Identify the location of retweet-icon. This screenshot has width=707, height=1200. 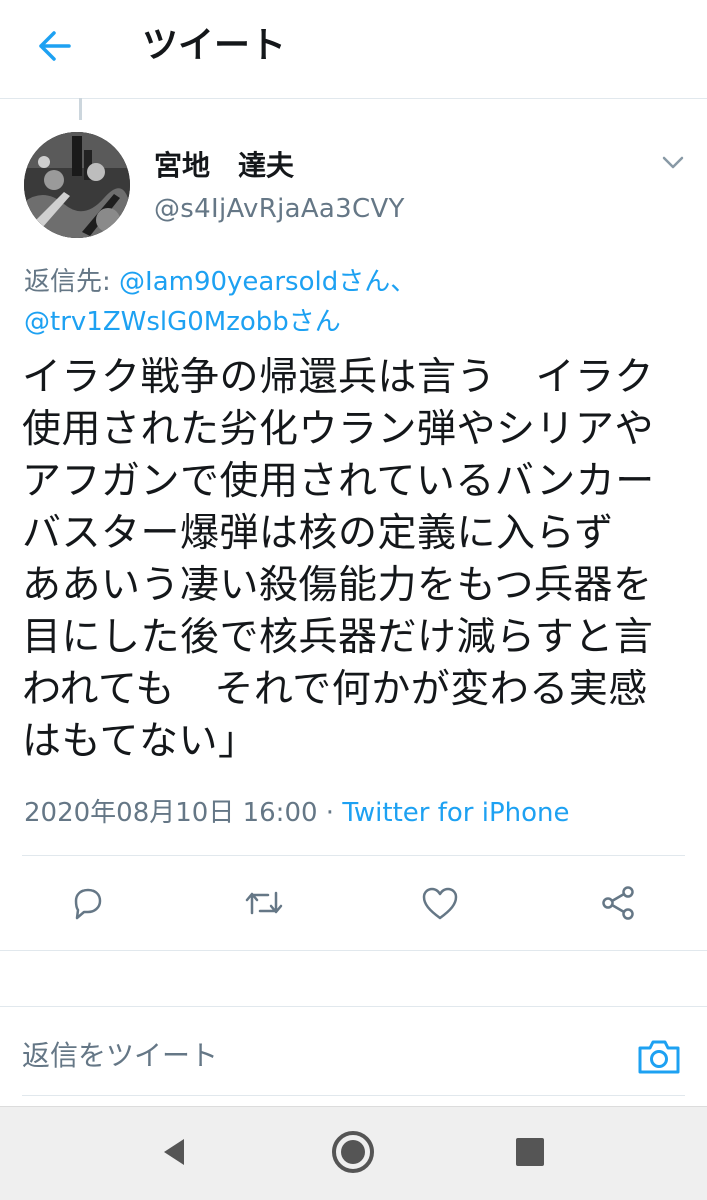
(264, 905).